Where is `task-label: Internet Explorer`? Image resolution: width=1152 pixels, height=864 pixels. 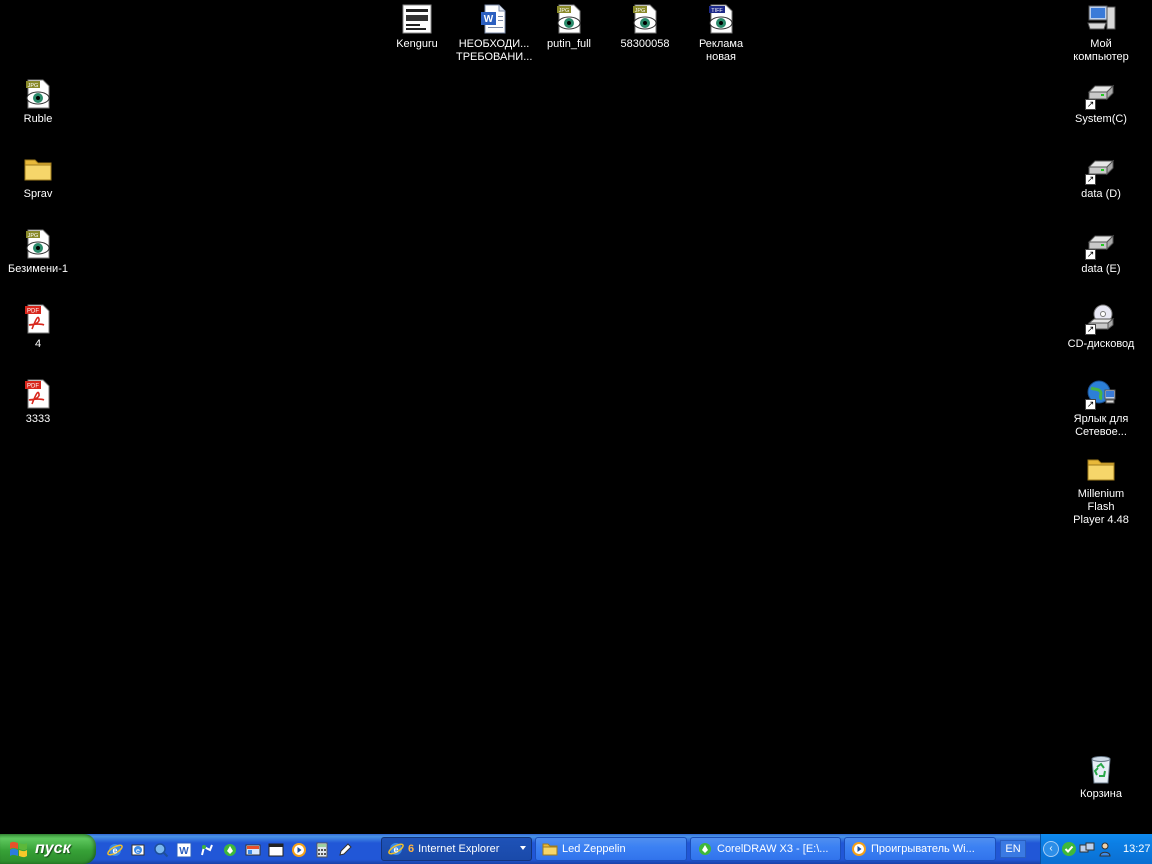
task-label: Internet Explorer is located at coordinates (459, 849).